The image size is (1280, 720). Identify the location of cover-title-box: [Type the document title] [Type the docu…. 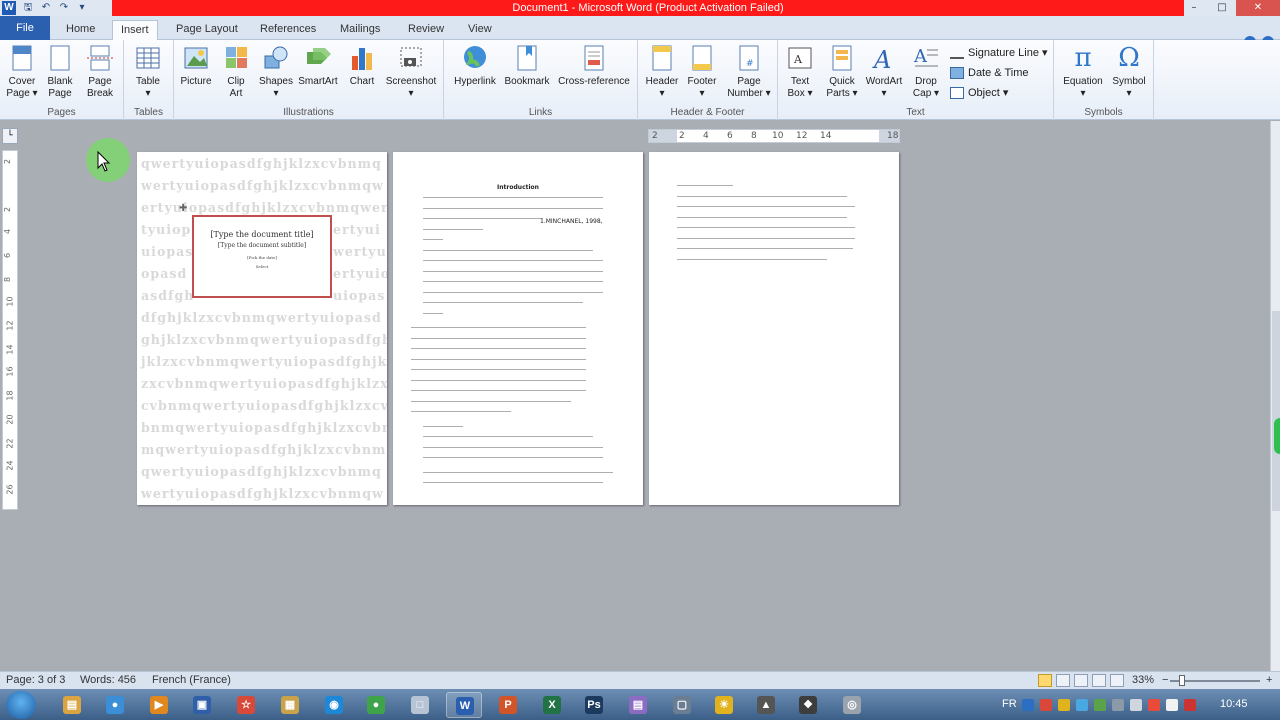
(262, 256).